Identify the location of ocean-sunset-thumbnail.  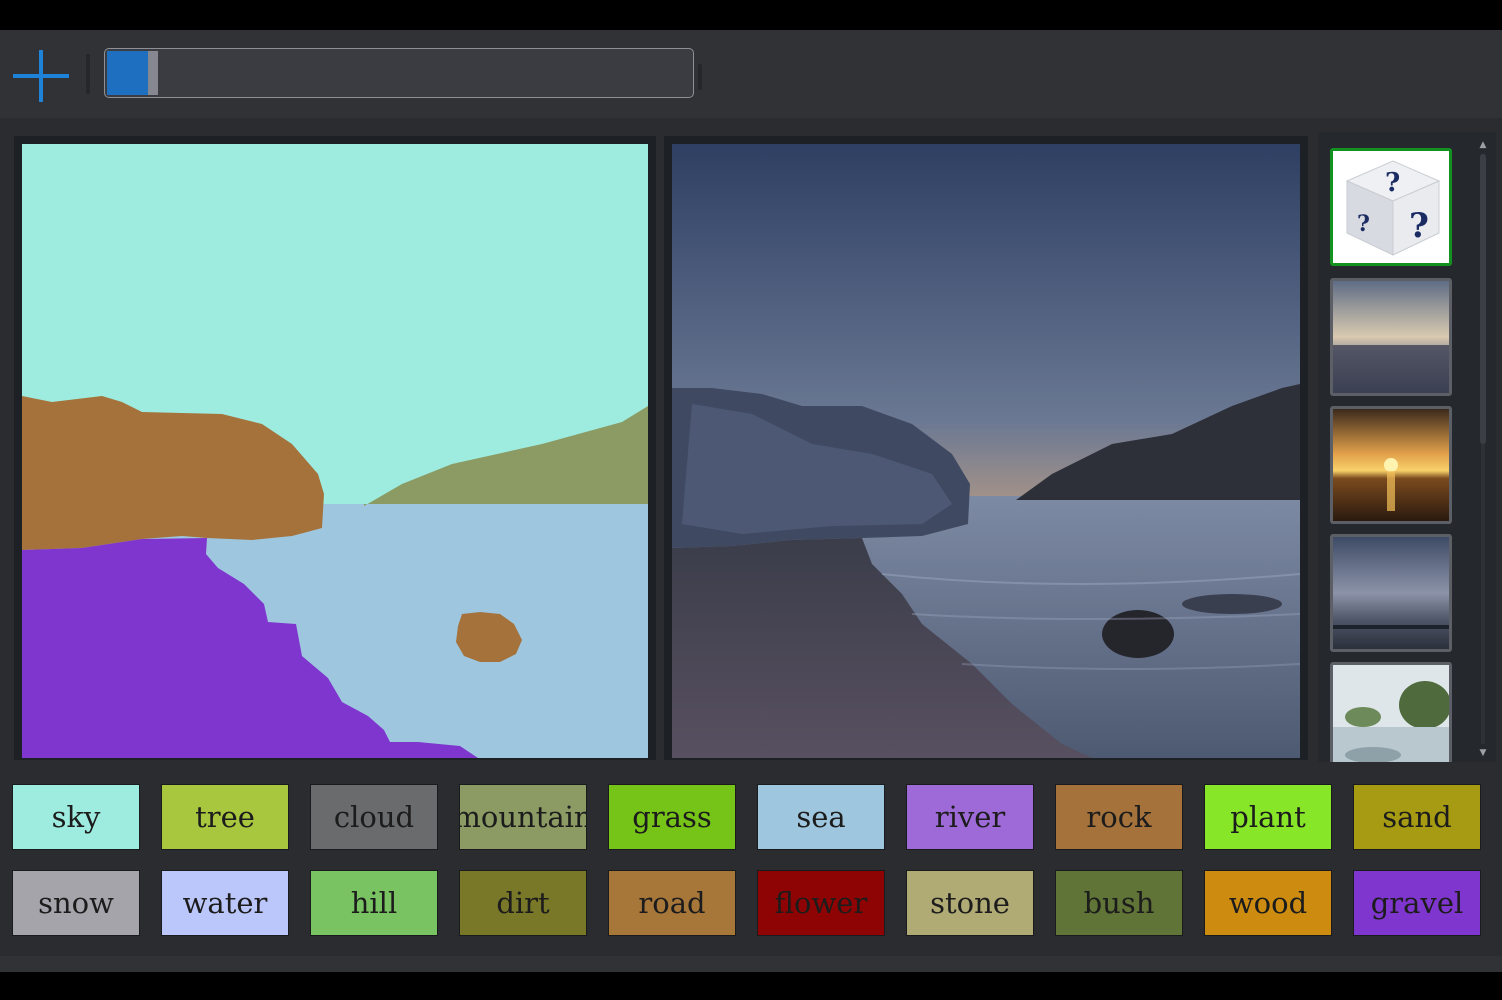
(1391, 465).